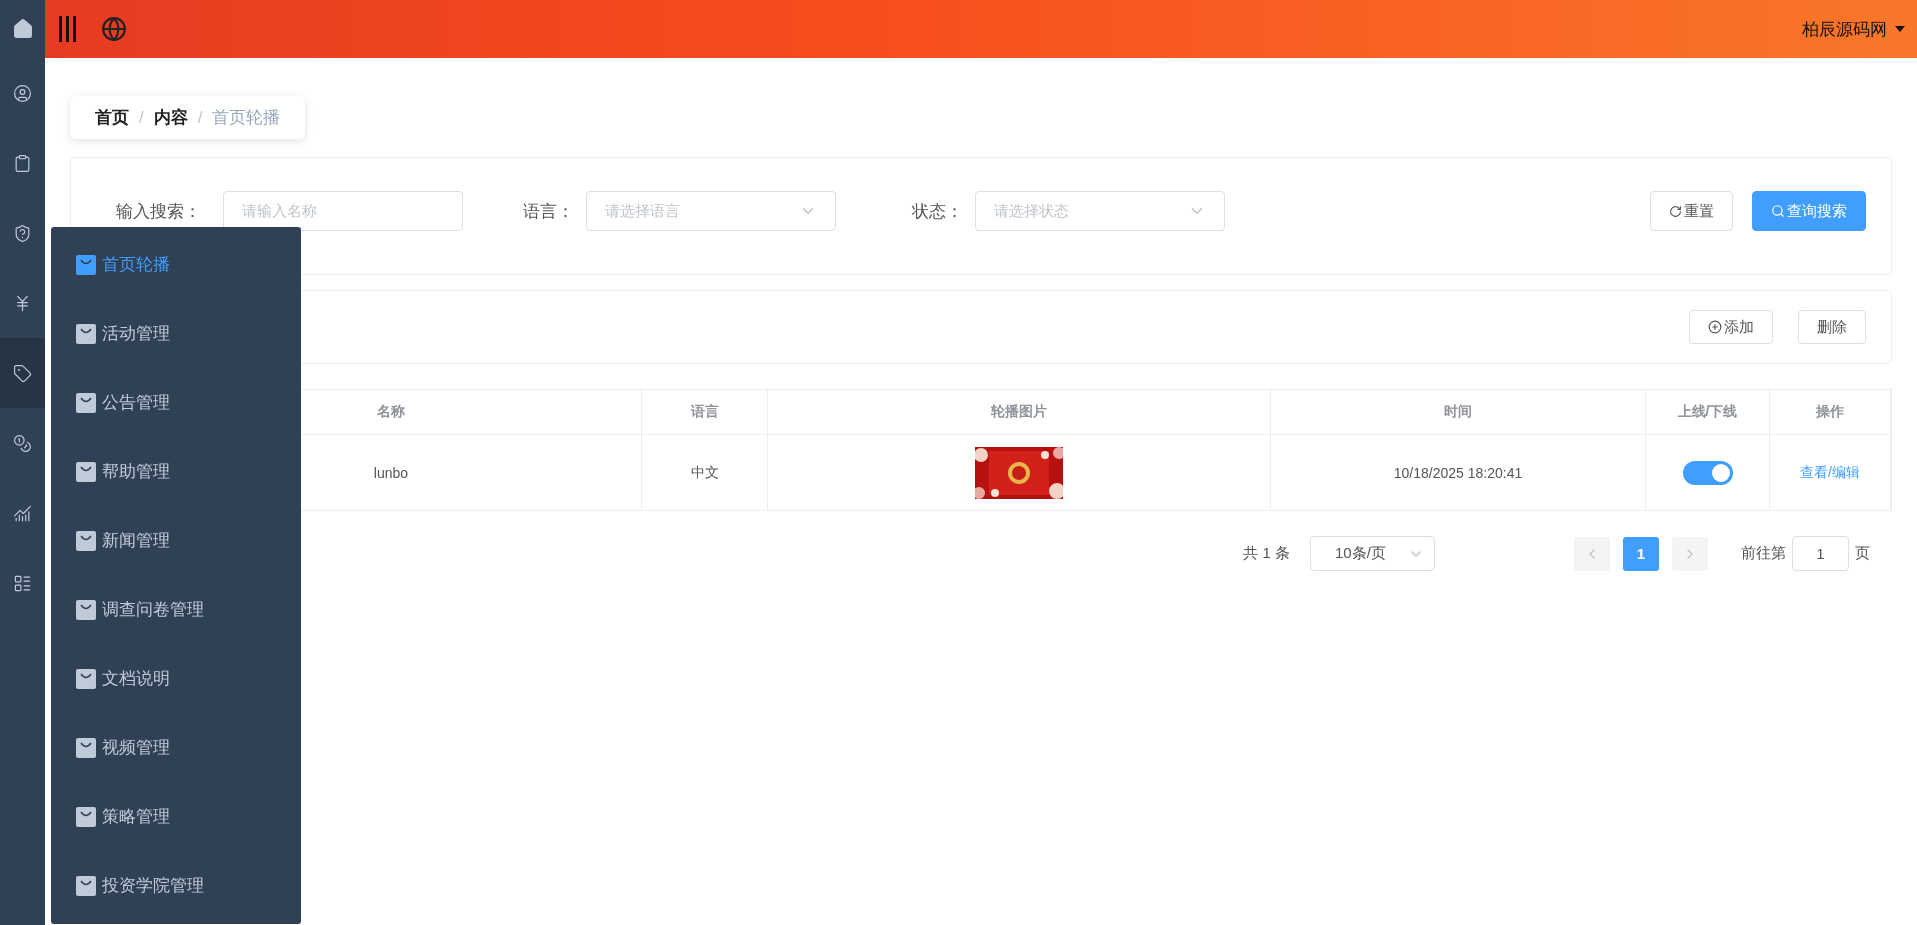 This screenshot has width=1917, height=925. What do you see at coordinates (22, 583) in the screenshot?
I see `list-icon` at bounding box center [22, 583].